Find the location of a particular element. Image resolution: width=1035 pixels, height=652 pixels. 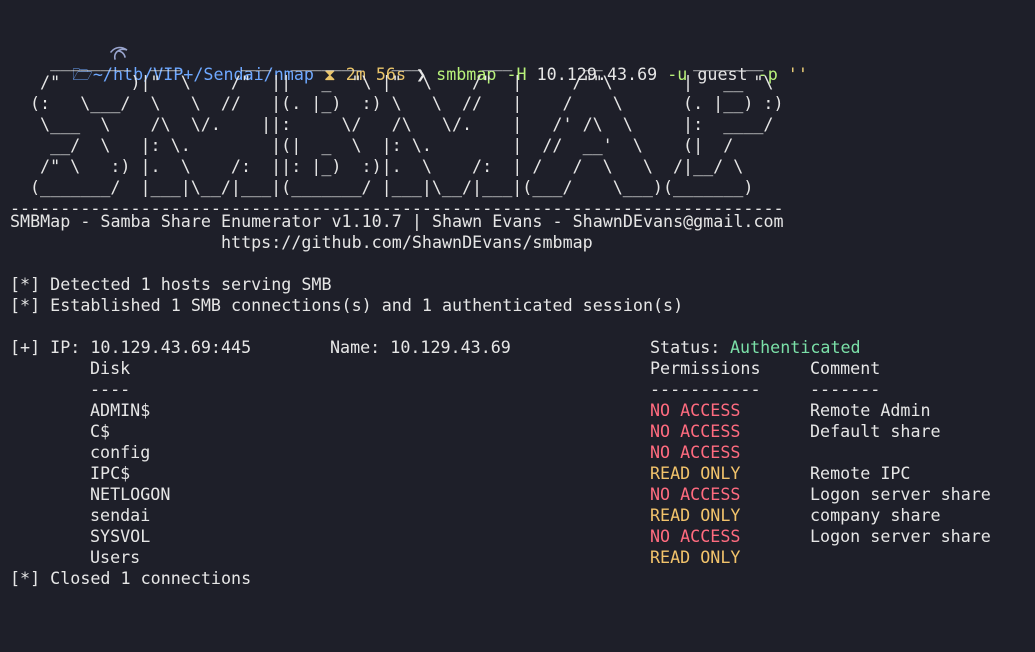

header-url: https://github.com/ShawnDEvans/smbmap is located at coordinates (301, 242).